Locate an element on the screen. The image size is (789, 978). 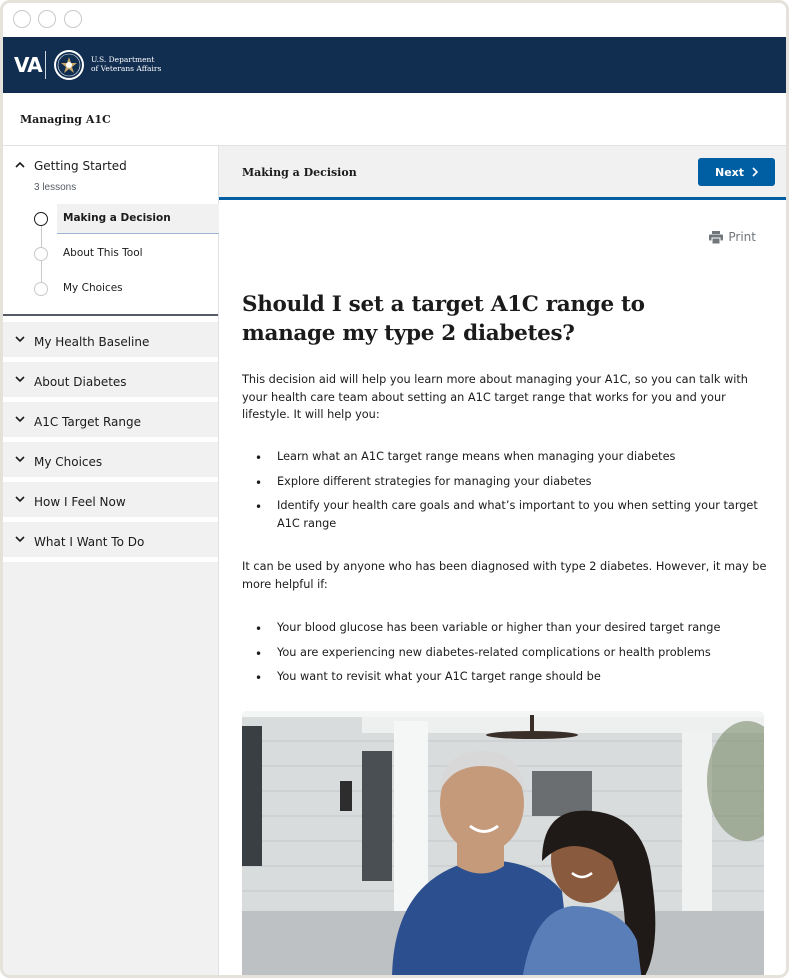
lesson-item-making-a-decision: Making a Decision is located at coordinates (111, 219).